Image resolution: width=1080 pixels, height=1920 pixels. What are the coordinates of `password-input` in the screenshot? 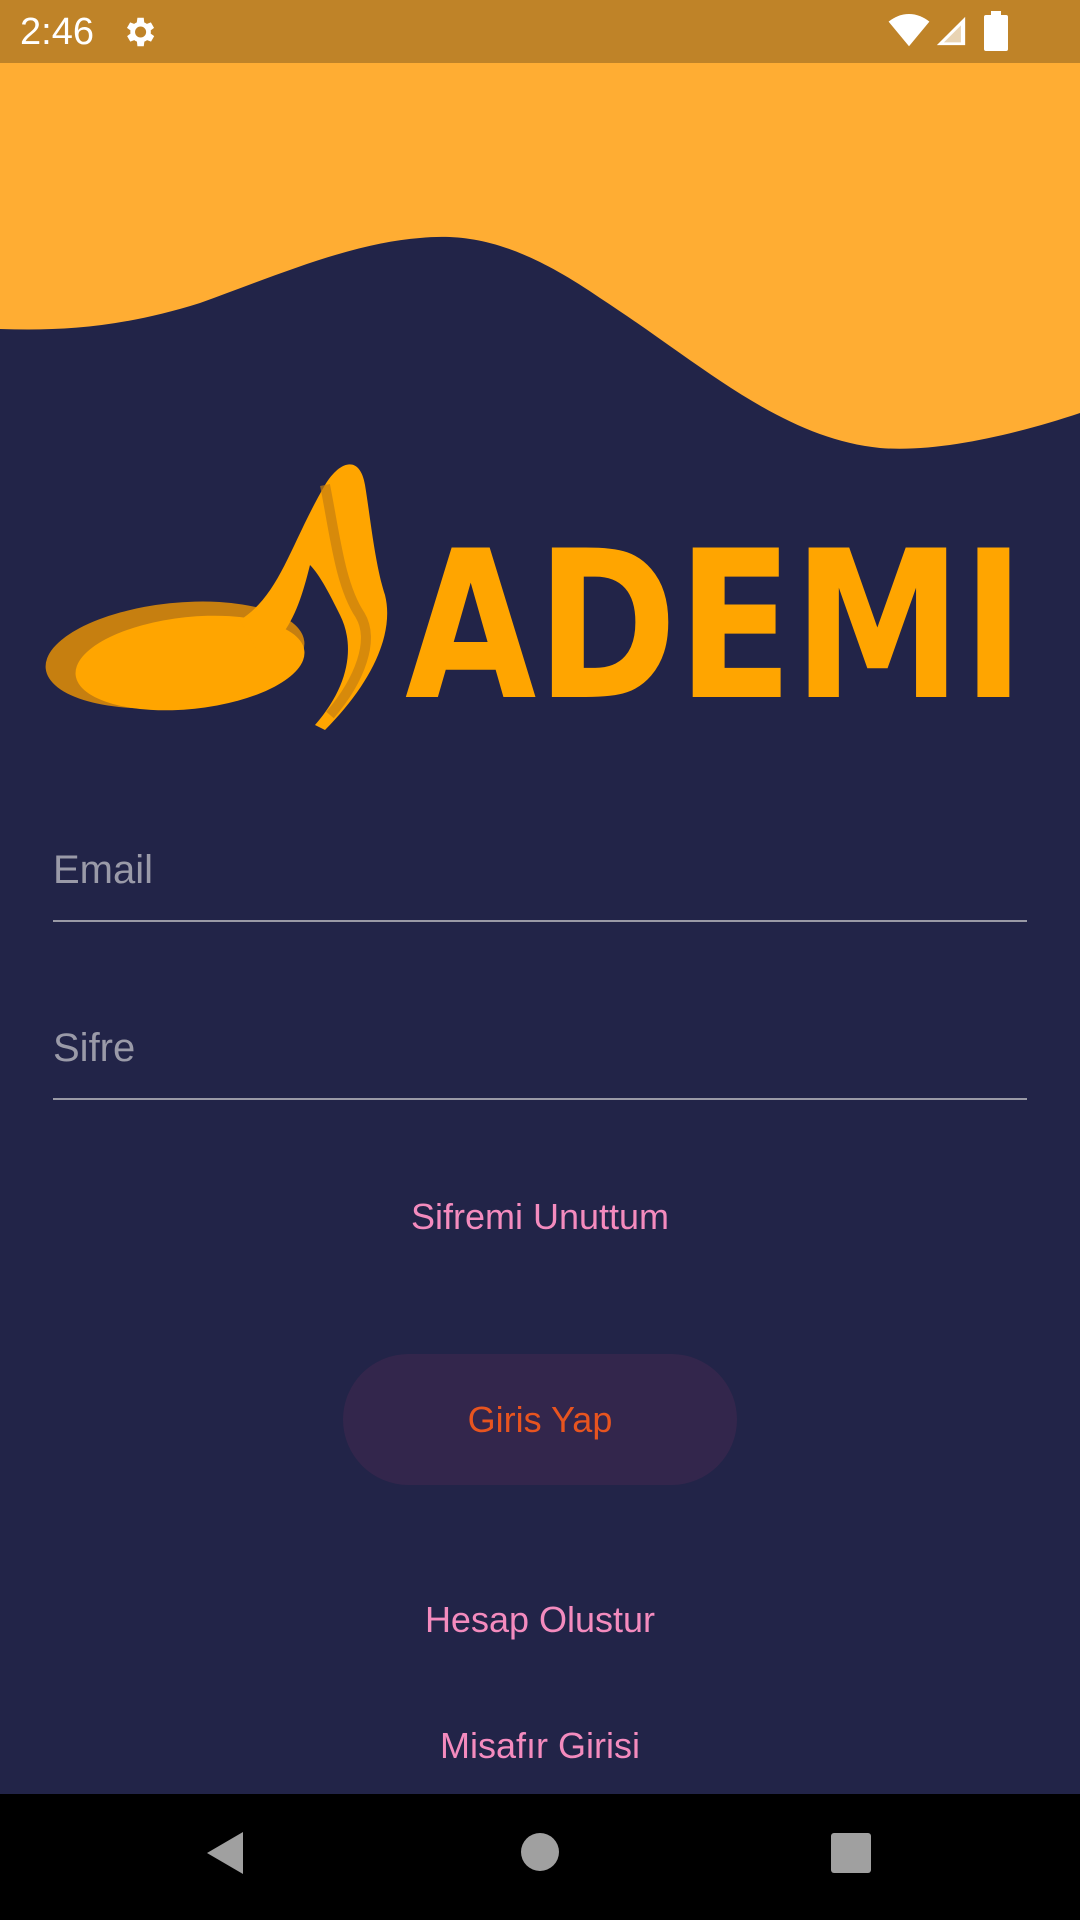 It's located at (540, 1048).